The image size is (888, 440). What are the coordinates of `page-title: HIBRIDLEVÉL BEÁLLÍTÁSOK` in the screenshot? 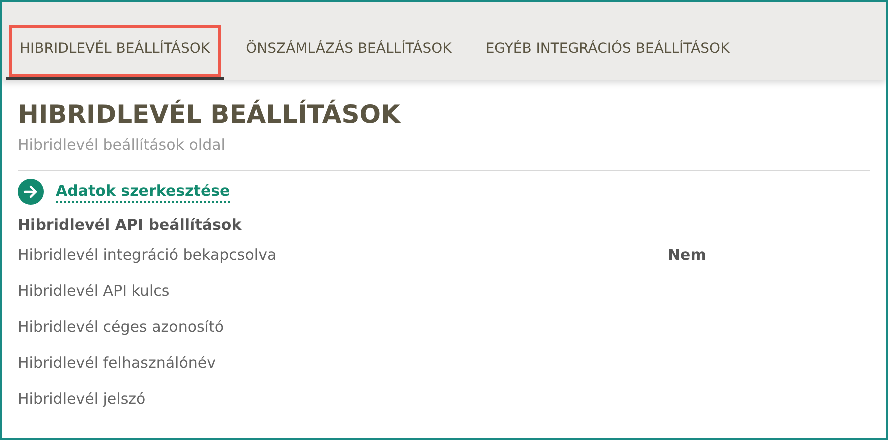 It's located at (210, 114).